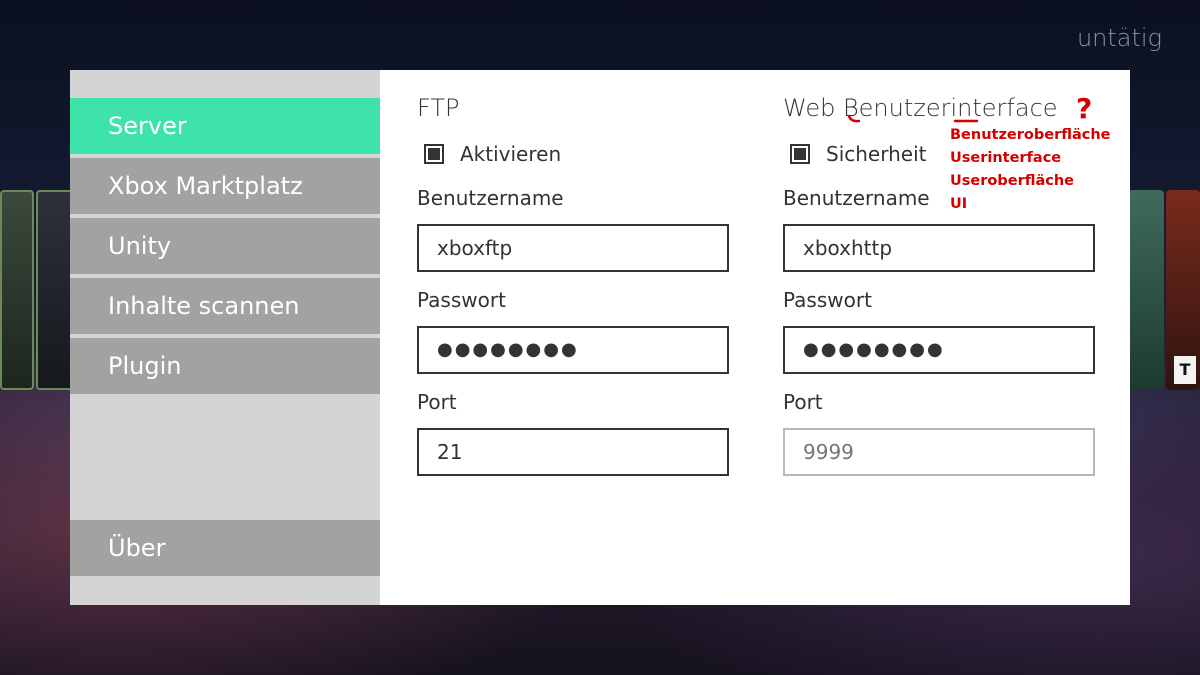 Image resolution: width=1200 pixels, height=675 pixels. What do you see at coordinates (1012, 181) in the screenshot?
I see `annotation-suggestion: Useroberfläche` at bounding box center [1012, 181].